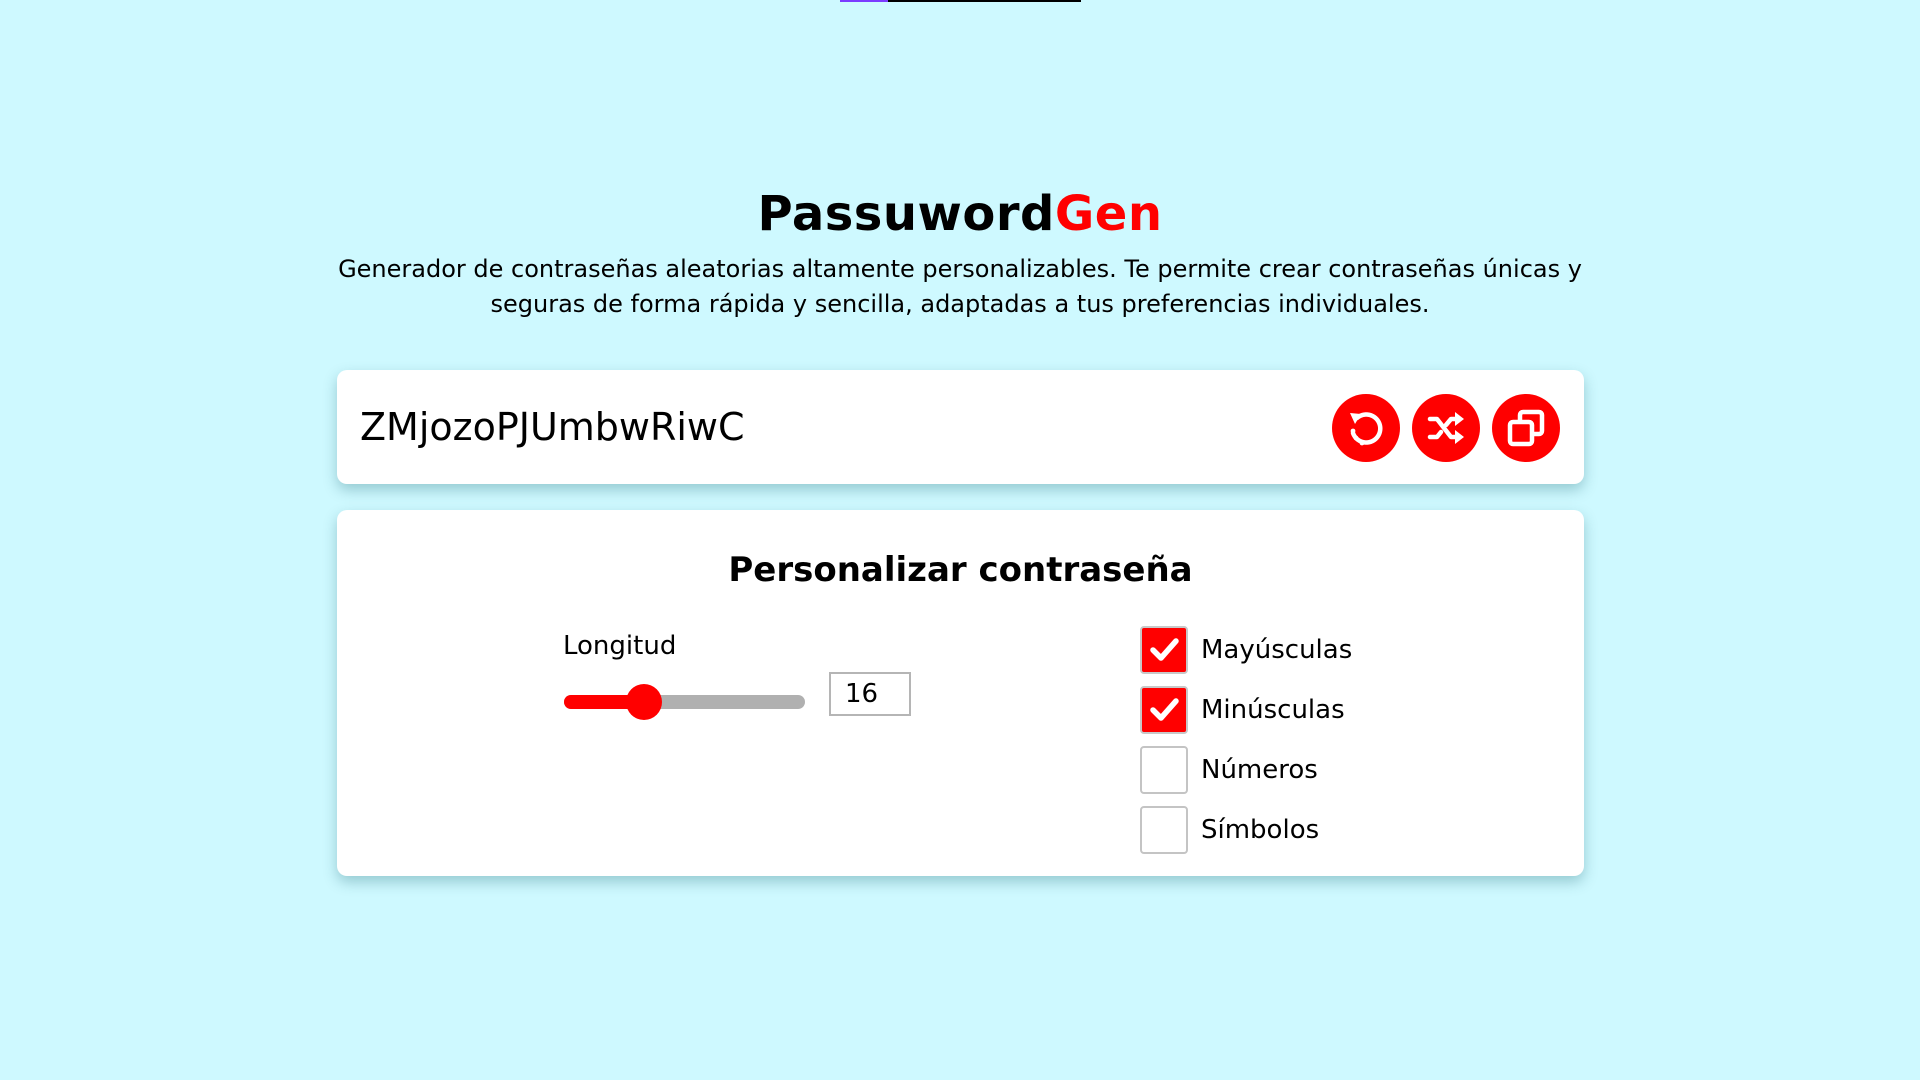 The image size is (1920, 1080). I want to click on option-label-uppercase: Mayúsculas, so click(1277, 650).